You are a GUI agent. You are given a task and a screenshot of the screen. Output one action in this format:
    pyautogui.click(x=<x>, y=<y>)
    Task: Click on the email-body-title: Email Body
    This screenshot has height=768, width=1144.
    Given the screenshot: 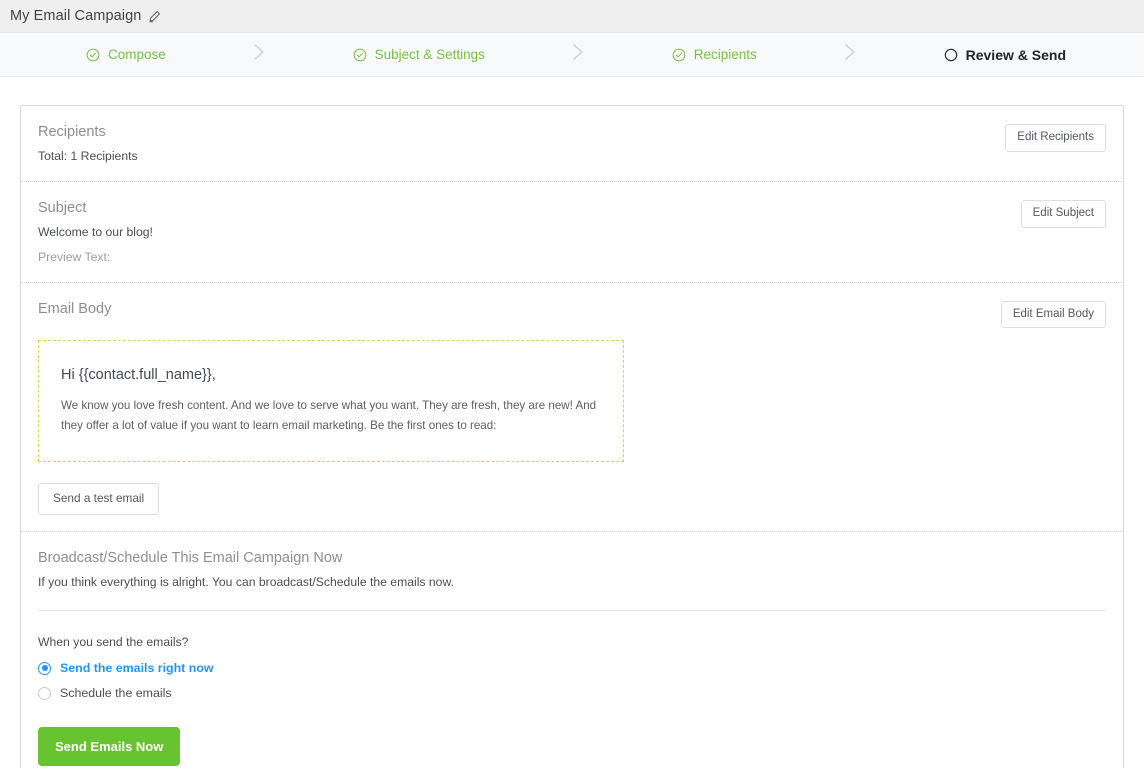 What is the action you would take?
    pyautogui.click(x=75, y=308)
    